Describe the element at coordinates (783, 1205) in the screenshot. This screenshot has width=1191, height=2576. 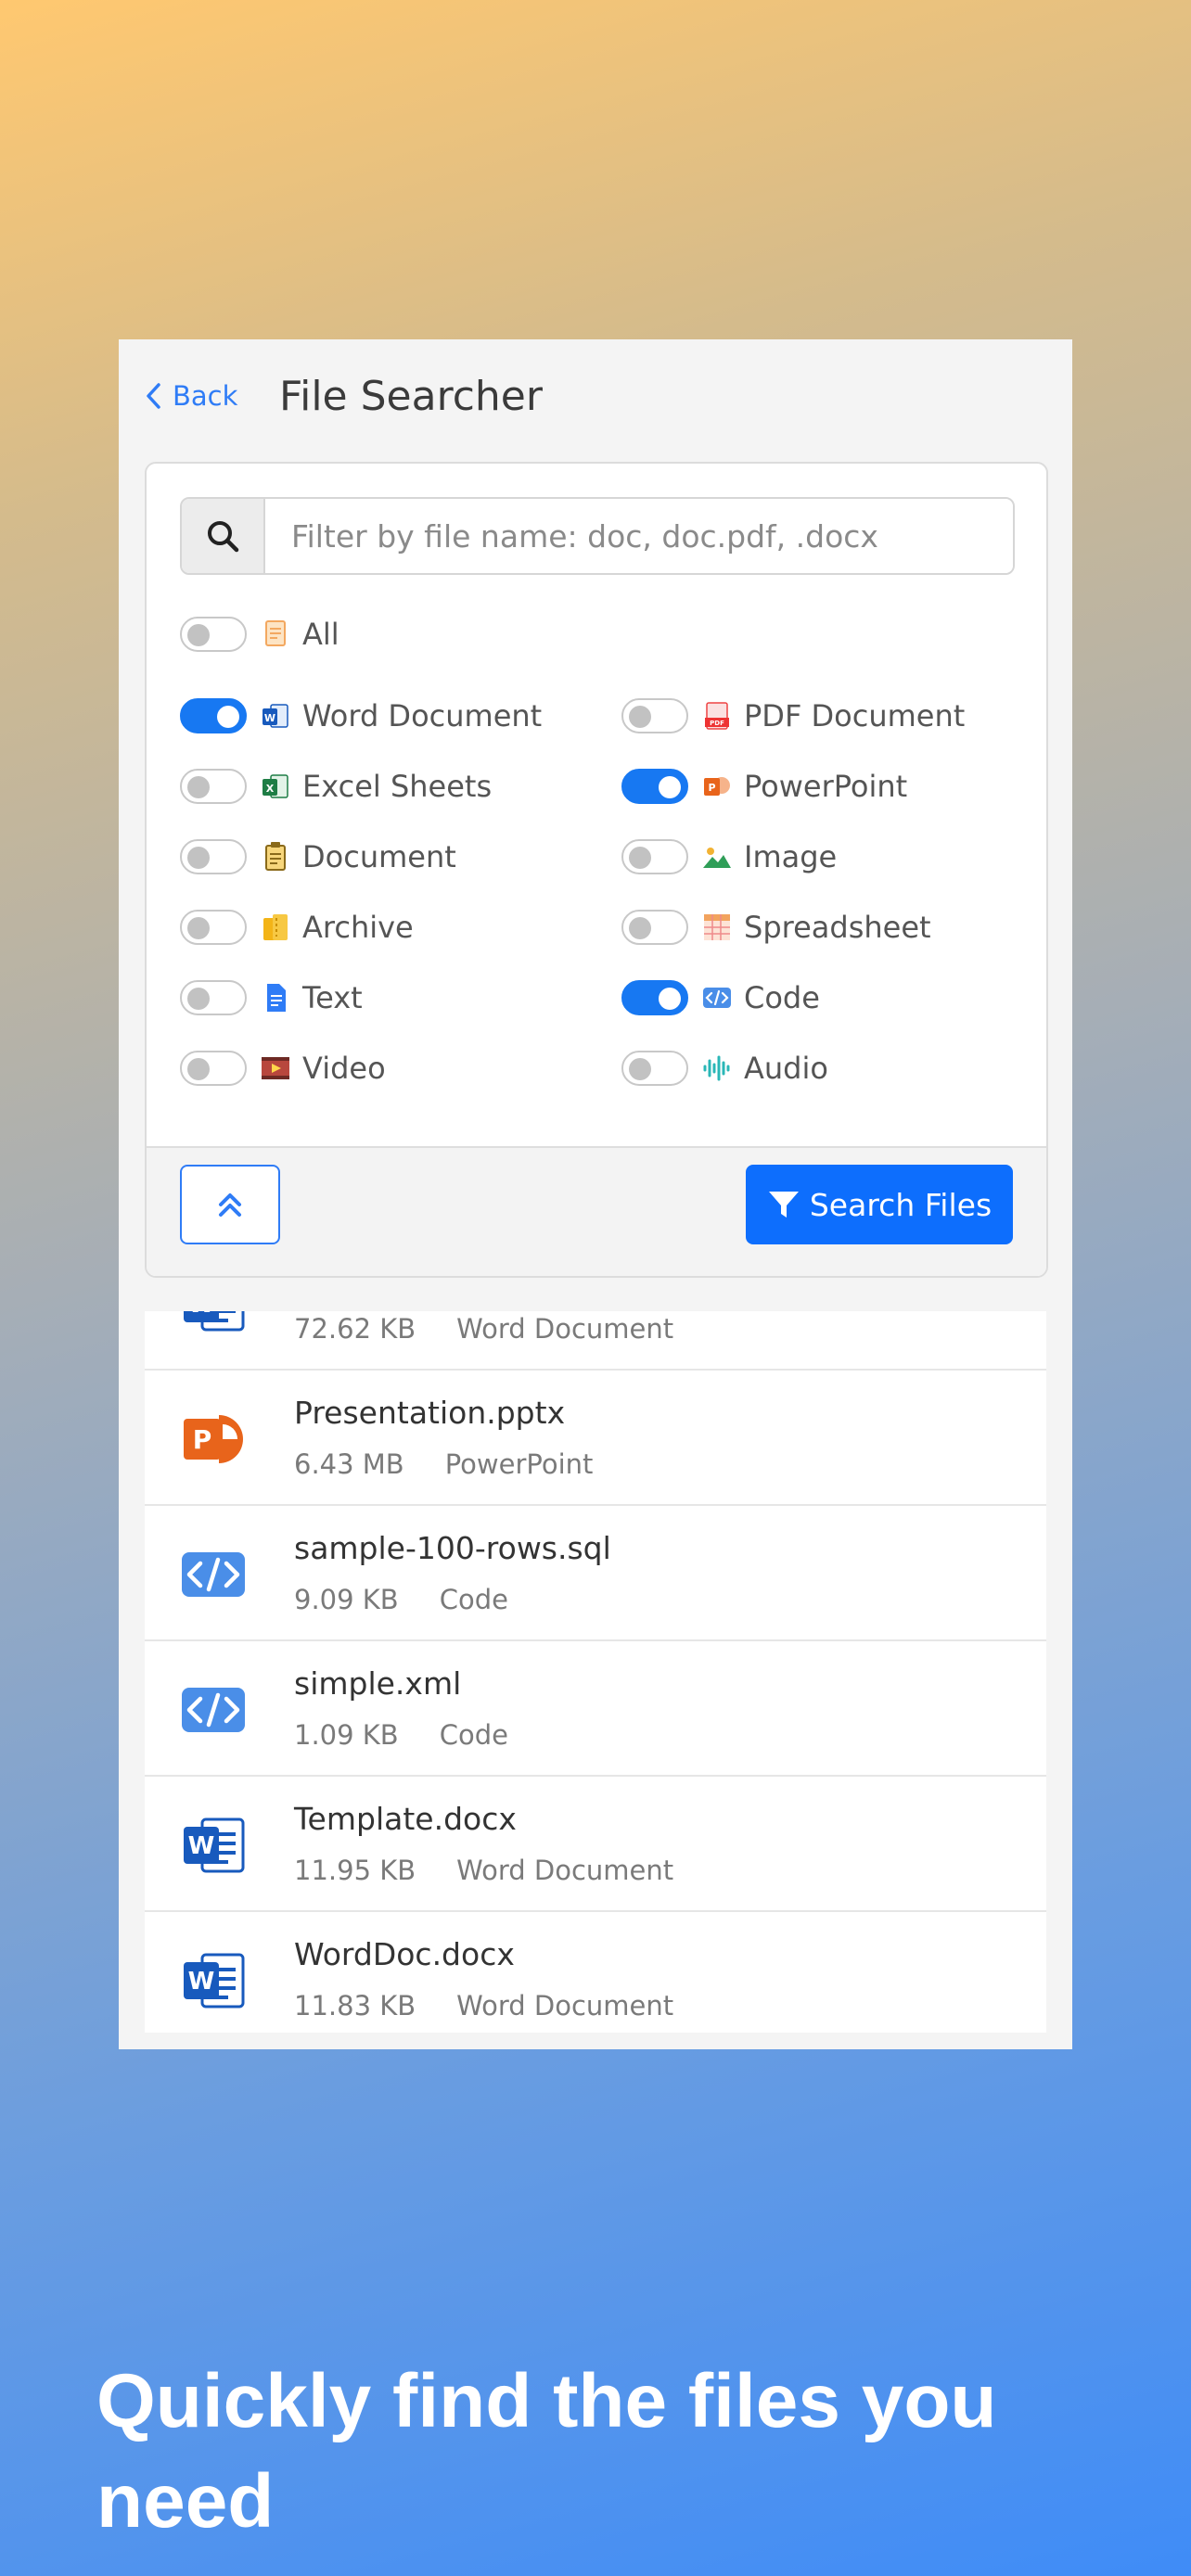
I see `filter-icon` at that location.